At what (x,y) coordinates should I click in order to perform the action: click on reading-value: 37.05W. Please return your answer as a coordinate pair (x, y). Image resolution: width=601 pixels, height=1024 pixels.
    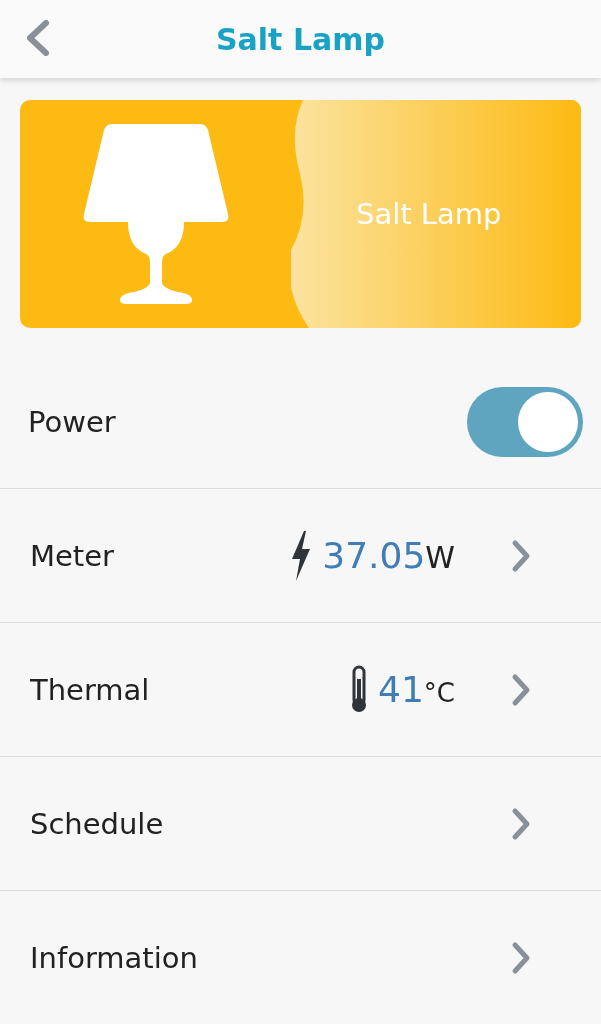
    Looking at the image, I should click on (388, 555).